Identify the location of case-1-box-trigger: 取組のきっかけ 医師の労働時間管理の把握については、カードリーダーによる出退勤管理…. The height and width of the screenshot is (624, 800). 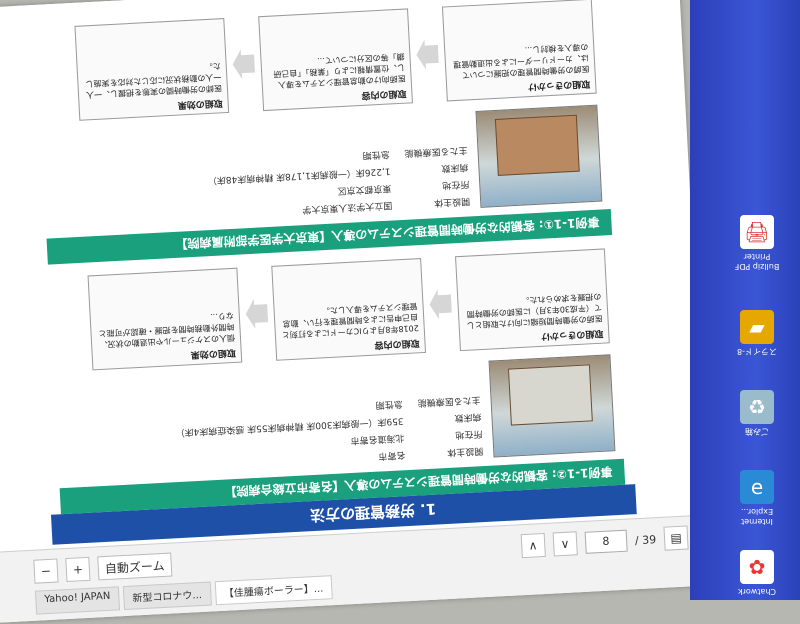
(519, 51).